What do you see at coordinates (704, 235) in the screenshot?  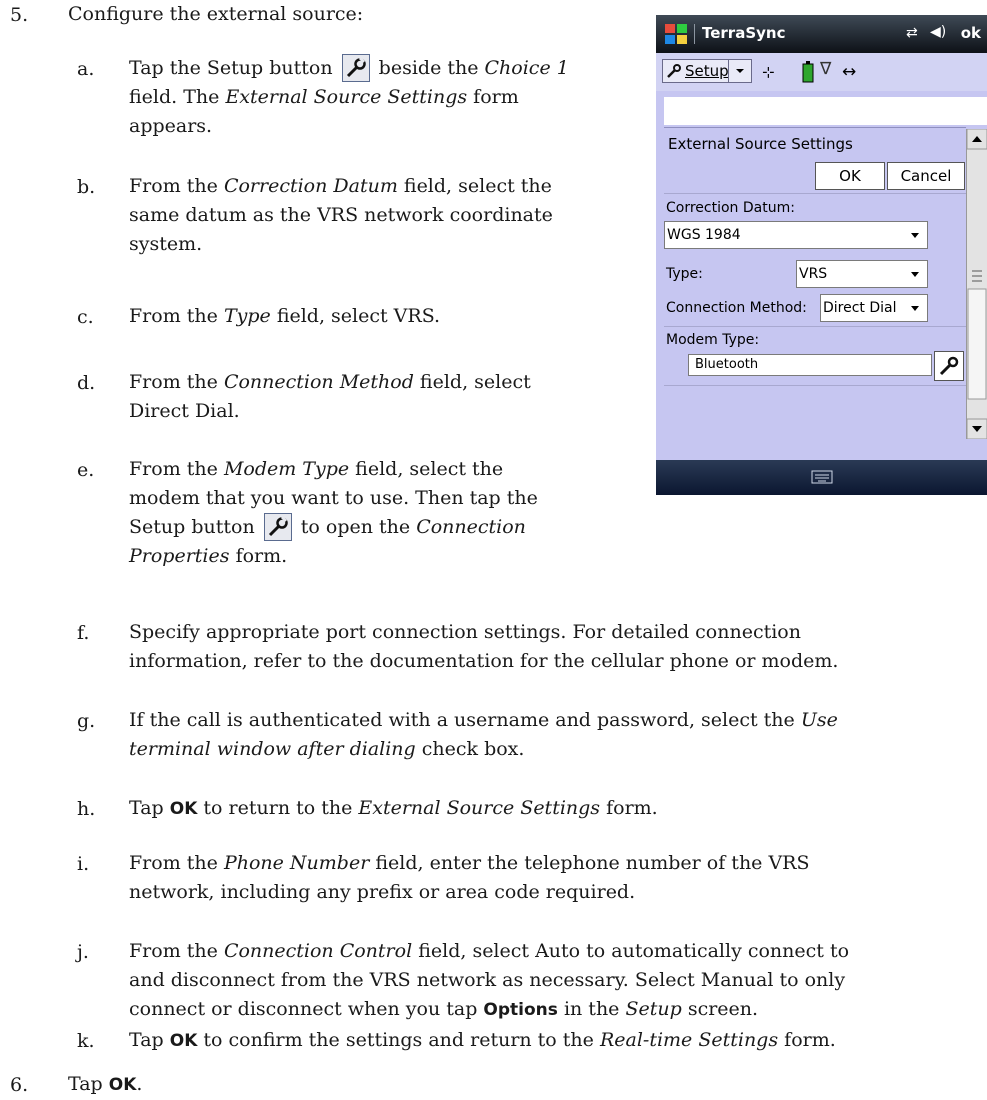 I see `correction-datum-value: WGS 1984` at bounding box center [704, 235].